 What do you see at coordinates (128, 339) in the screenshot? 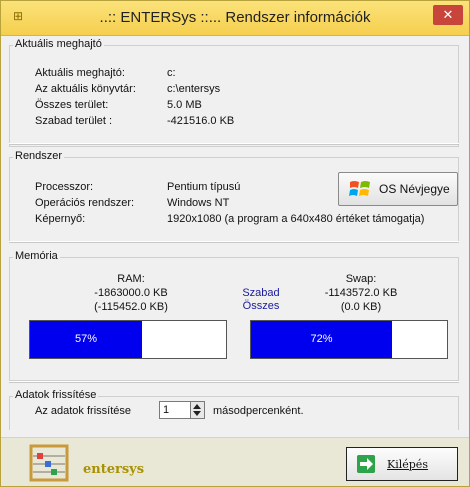
I see `ram-progress-bar: 57%` at bounding box center [128, 339].